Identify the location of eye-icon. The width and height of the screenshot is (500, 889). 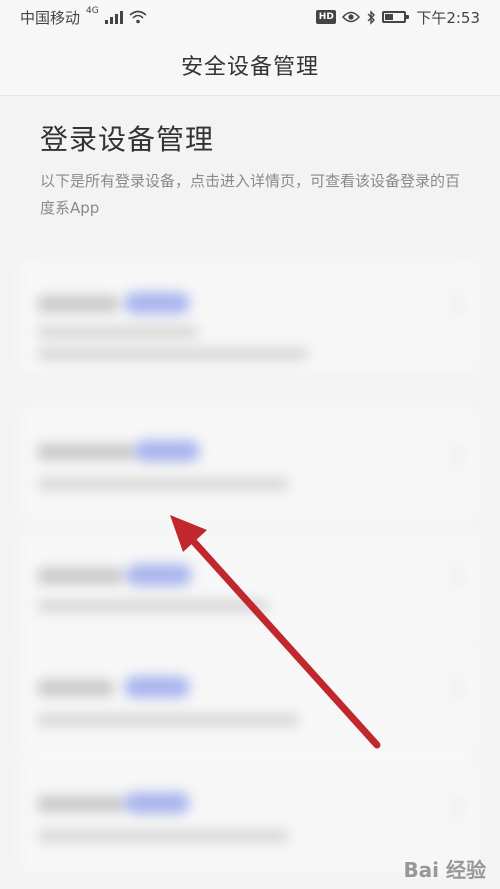
(351, 17).